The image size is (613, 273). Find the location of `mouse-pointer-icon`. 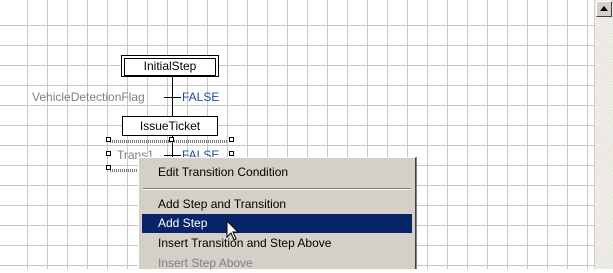

mouse-pointer-icon is located at coordinates (233, 230).